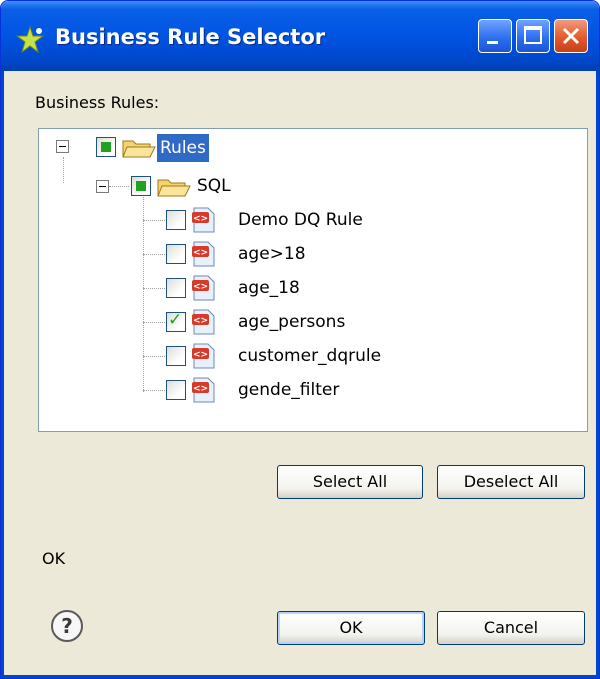  What do you see at coordinates (97, 102) in the screenshot?
I see `business-rules-label: Business Rules:` at bounding box center [97, 102].